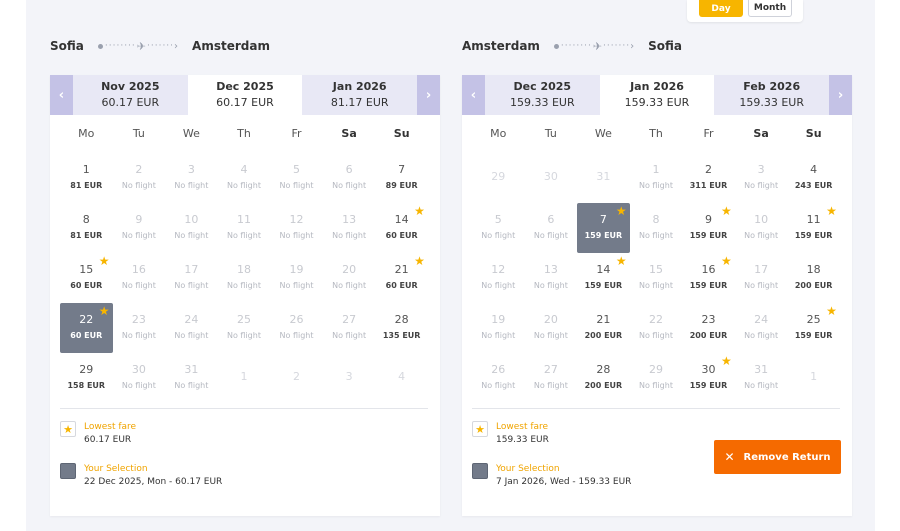  Describe the element at coordinates (86, 278) in the screenshot. I see `calendar-day-cell: 15 60 EUR ★` at that location.